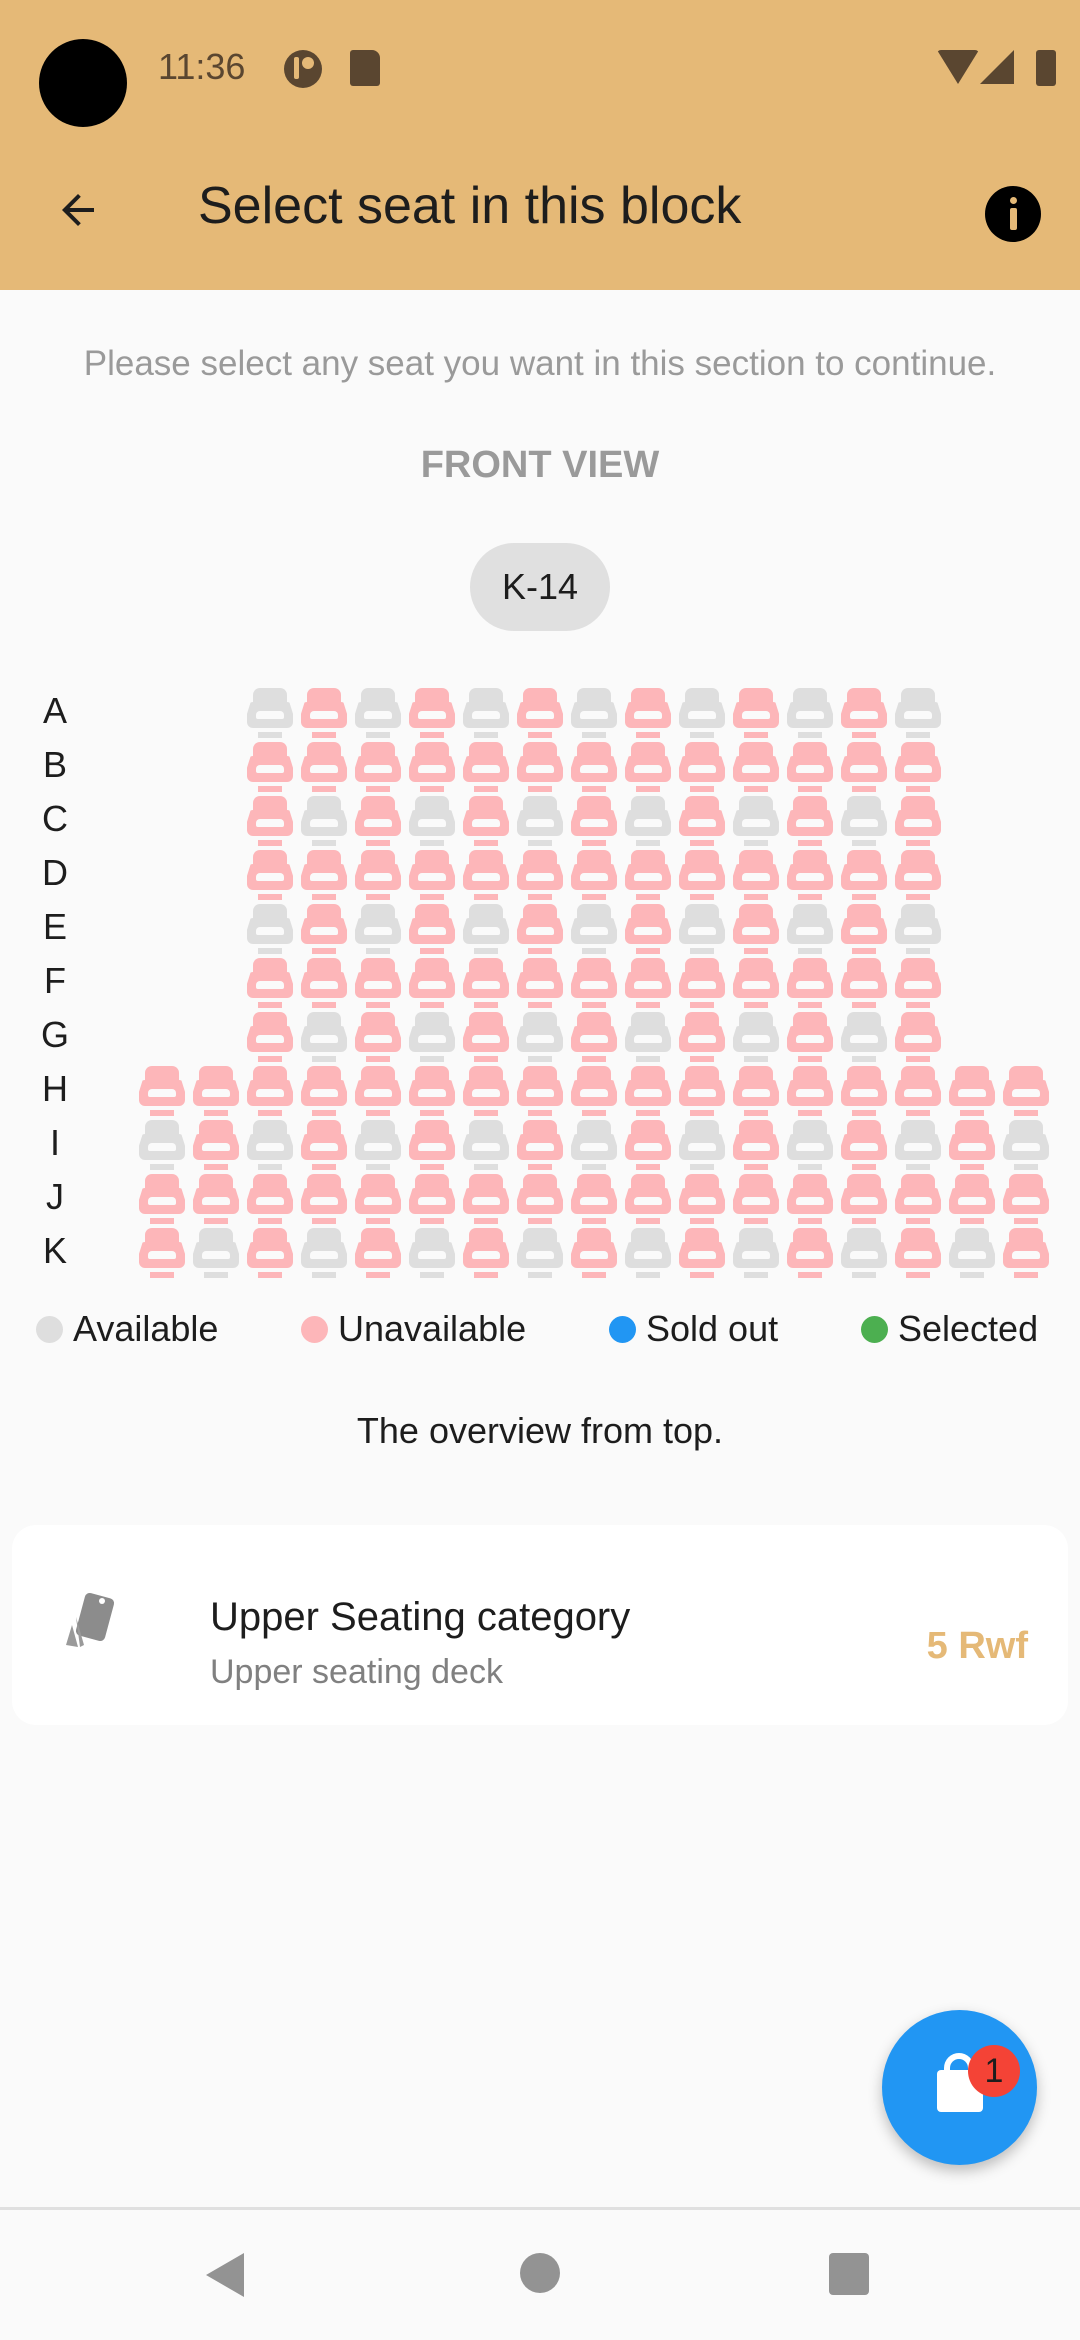 The height and width of the screenshot is (2340, 1080). I want to click on cart-button: 1, so click(959, 2087).